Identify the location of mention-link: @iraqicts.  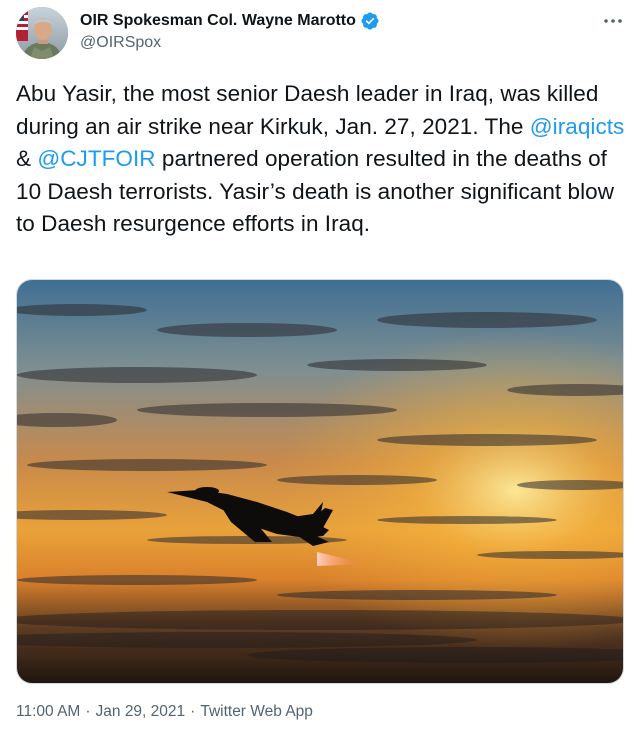
(577, 126).